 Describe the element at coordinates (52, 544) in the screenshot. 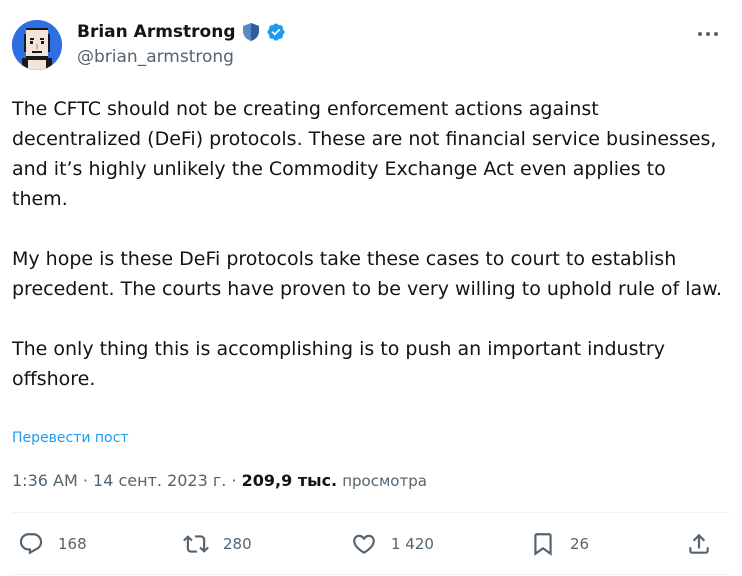

I see `reply-button: 168` at that location.